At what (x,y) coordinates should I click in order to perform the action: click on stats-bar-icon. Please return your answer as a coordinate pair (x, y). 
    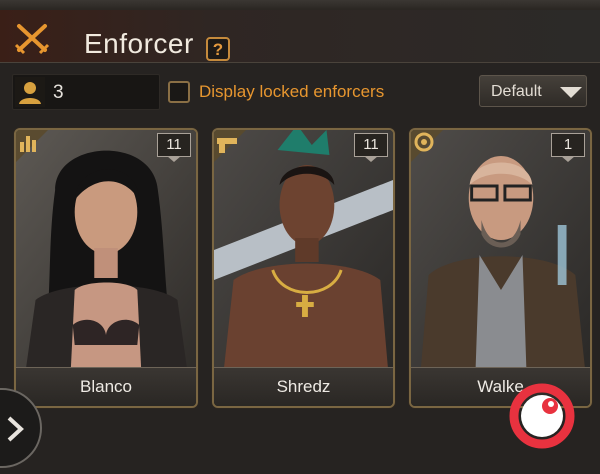
    Looking at the image, I should click on (32, 146).